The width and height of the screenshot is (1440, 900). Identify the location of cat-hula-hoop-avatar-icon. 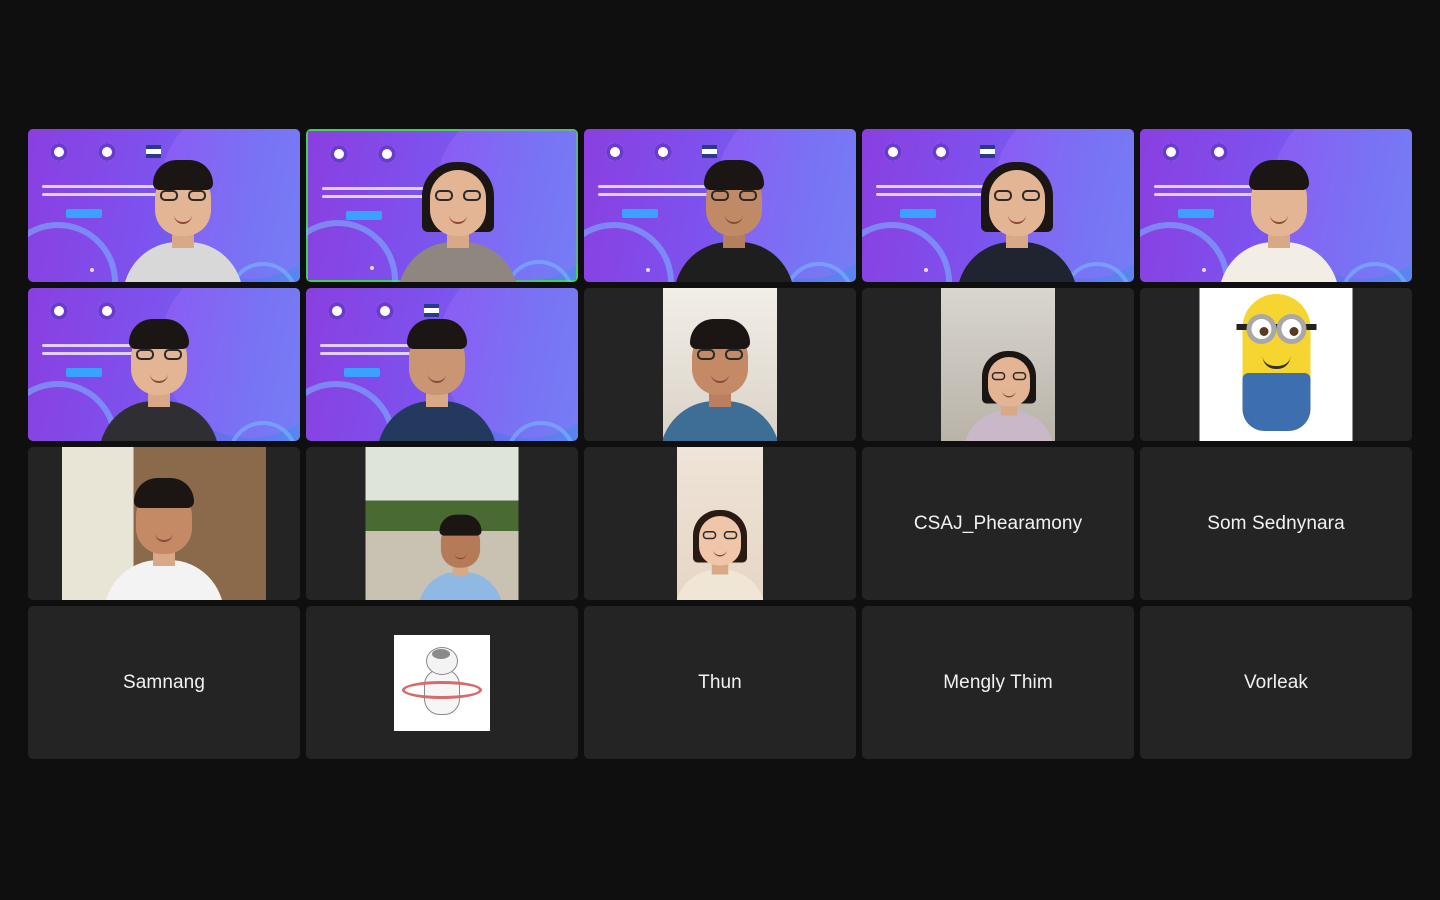
(442, 682).